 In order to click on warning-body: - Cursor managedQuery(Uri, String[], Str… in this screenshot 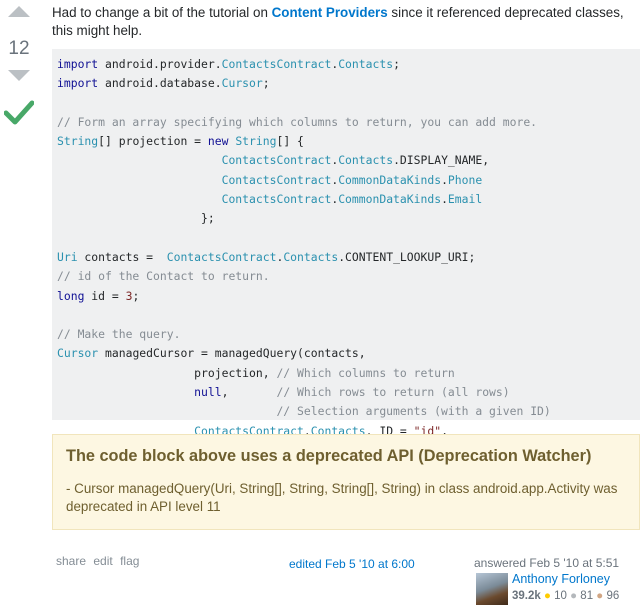, I will do `click(342, 497)`.